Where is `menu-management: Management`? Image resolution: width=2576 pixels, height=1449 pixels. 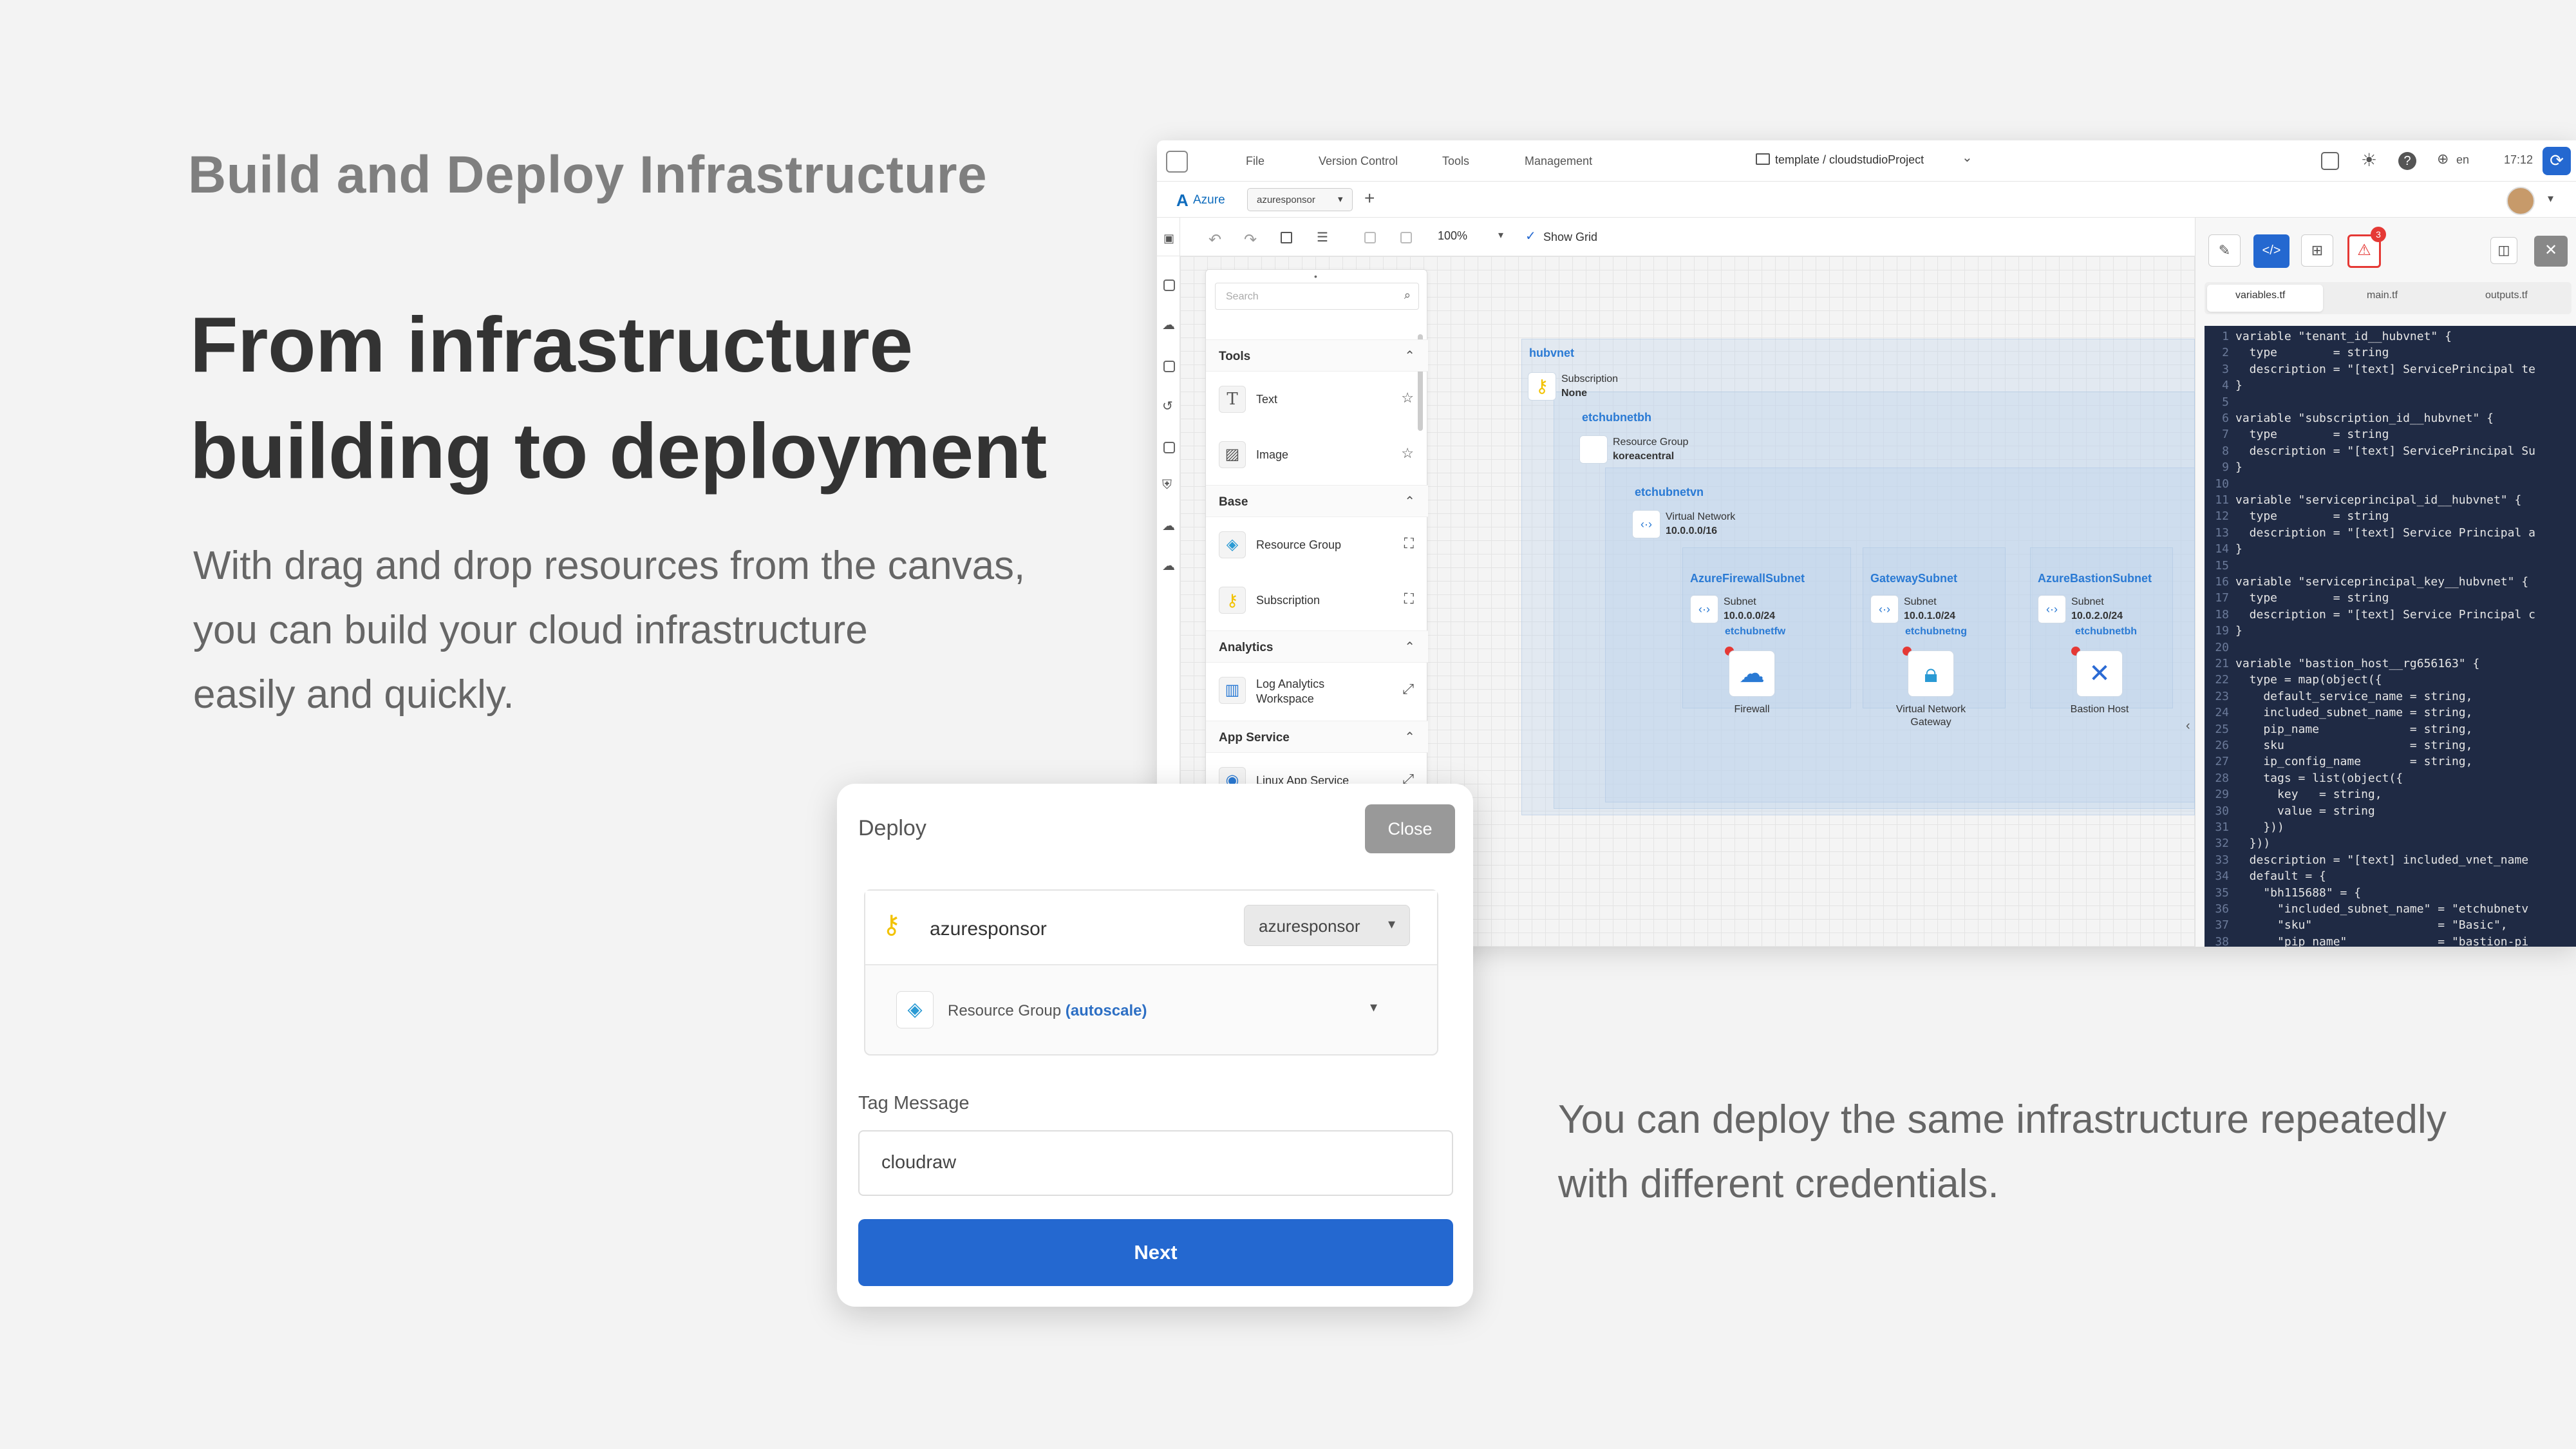
menu-management: Management is located at coordinates (1558, 161).